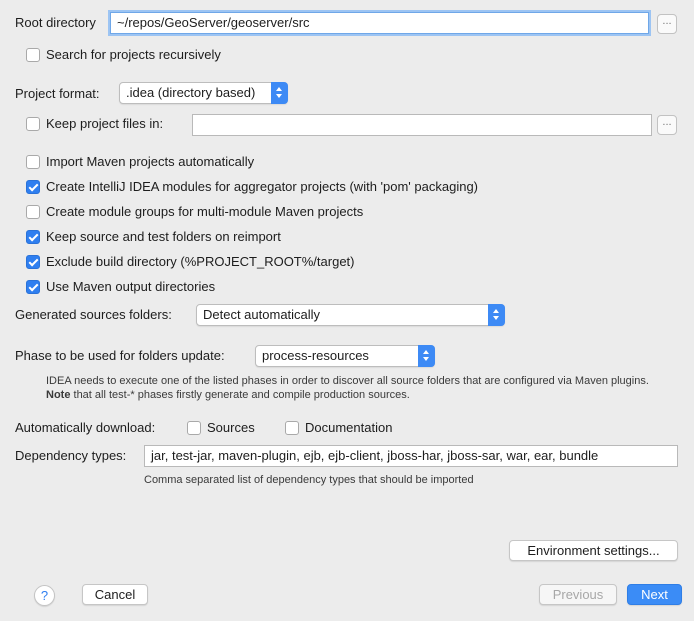 This screenshot has width=694, height=621. What do you see at coordinates (105, 123) in the screenshot?
I see `keep-project-files-label: Keep project files in:` at bounding box center [105, 123].